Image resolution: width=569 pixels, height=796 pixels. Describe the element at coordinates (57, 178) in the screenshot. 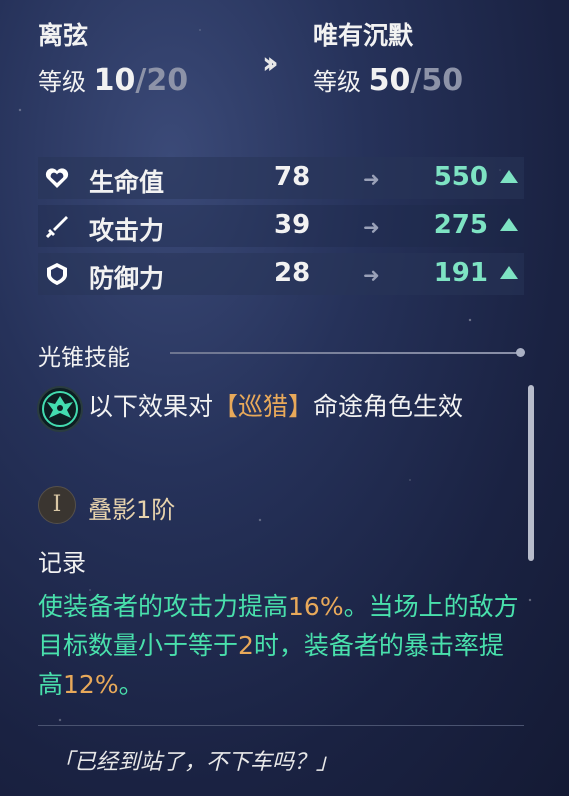

I see `heart-icon` at that location.